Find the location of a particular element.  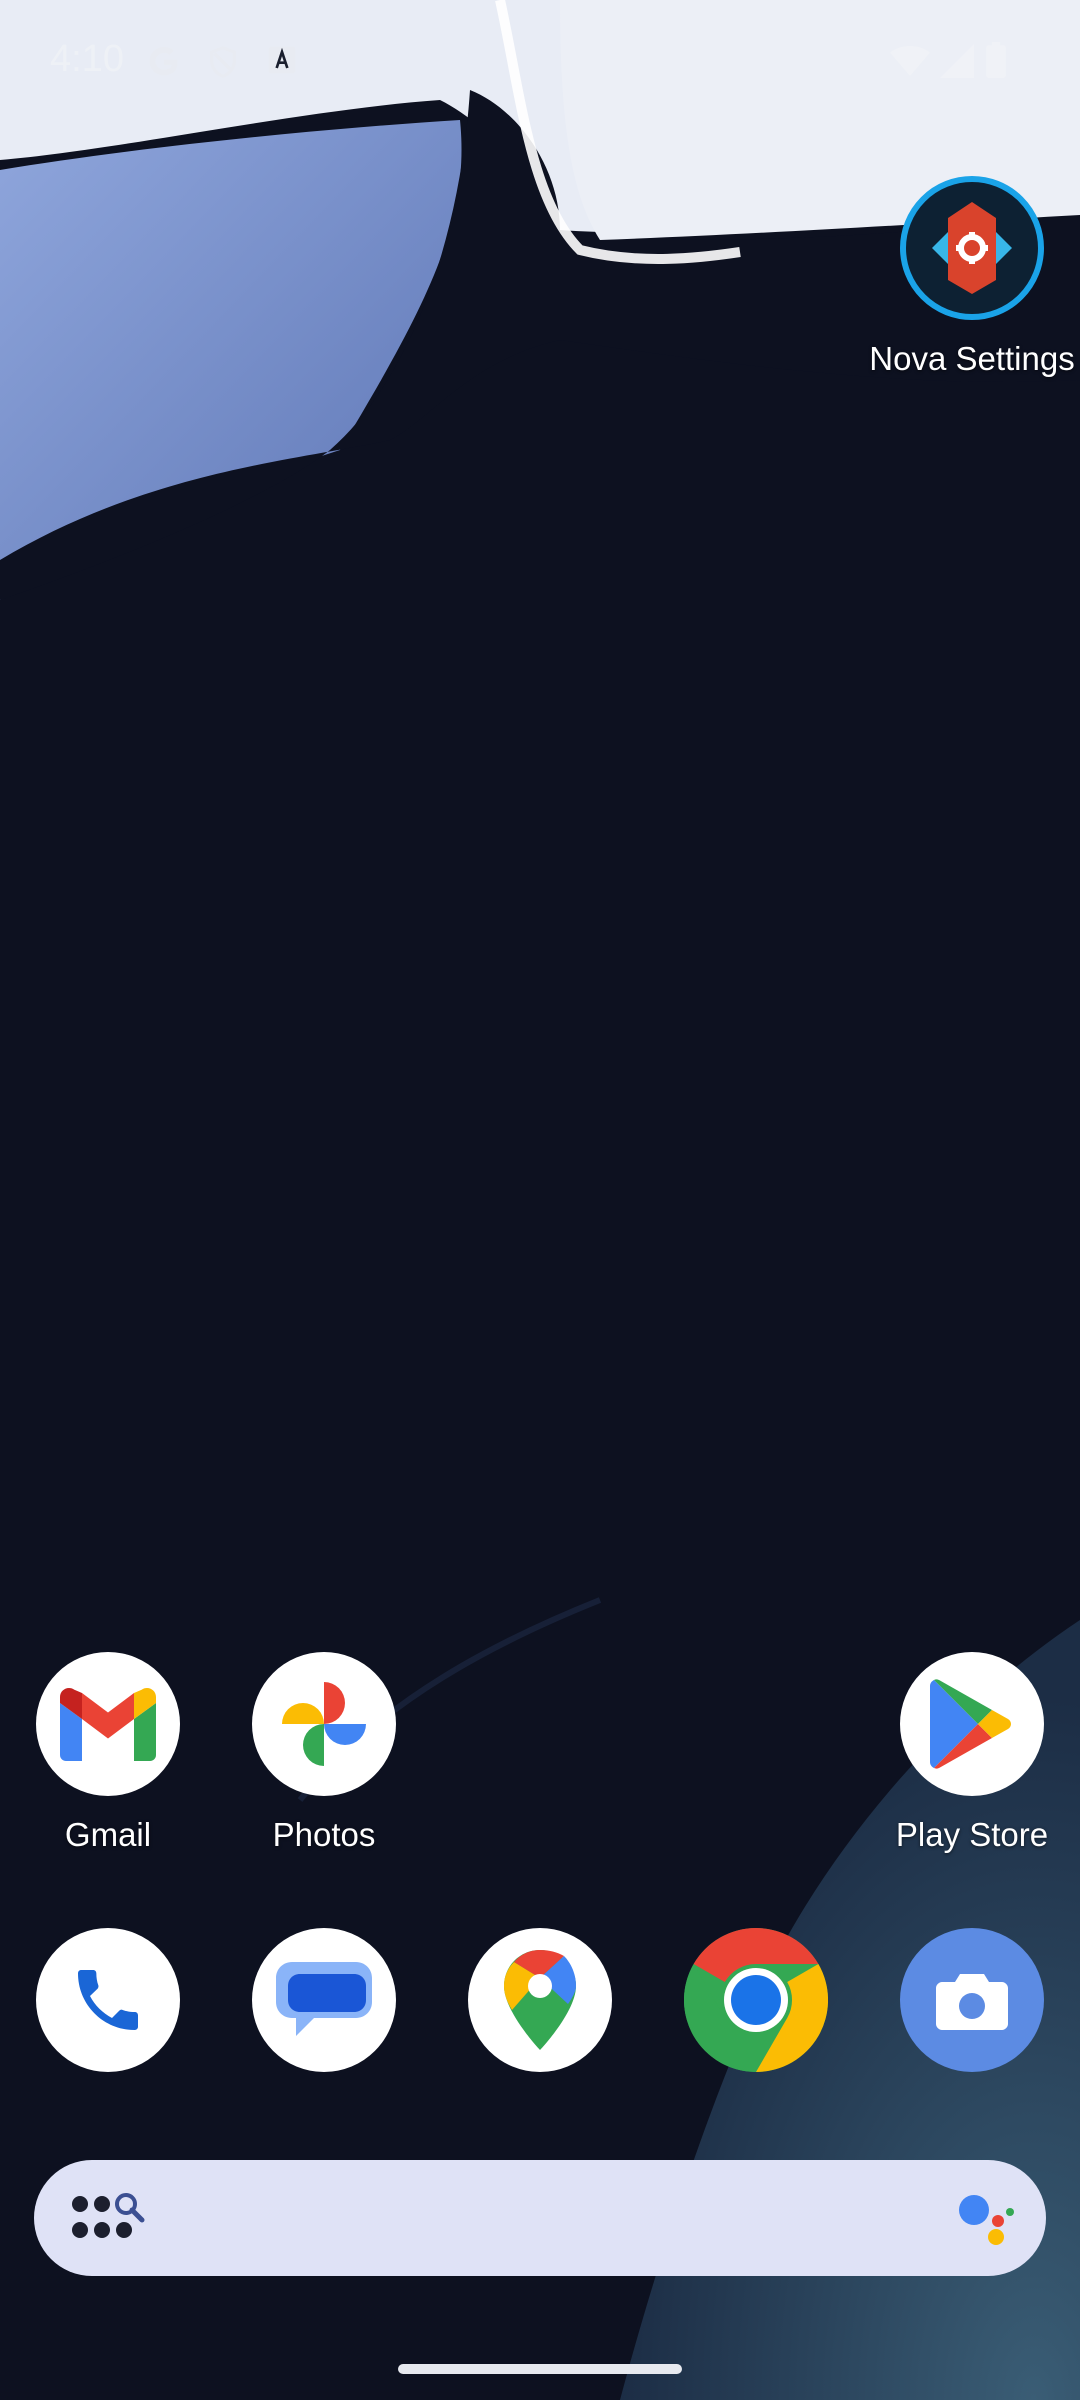

phone-icon is located at coordinates (108, 2000).